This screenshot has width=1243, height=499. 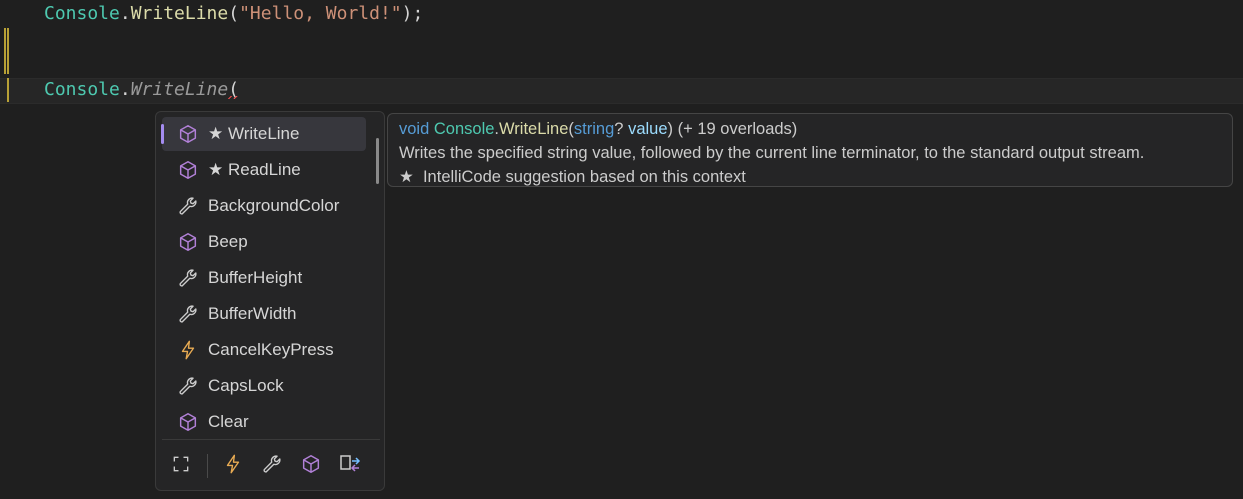 What do you see at coordinates (228, 421) in the screenshot?
I see `completion-item-label: Clear` at bounding box center [228, 421].